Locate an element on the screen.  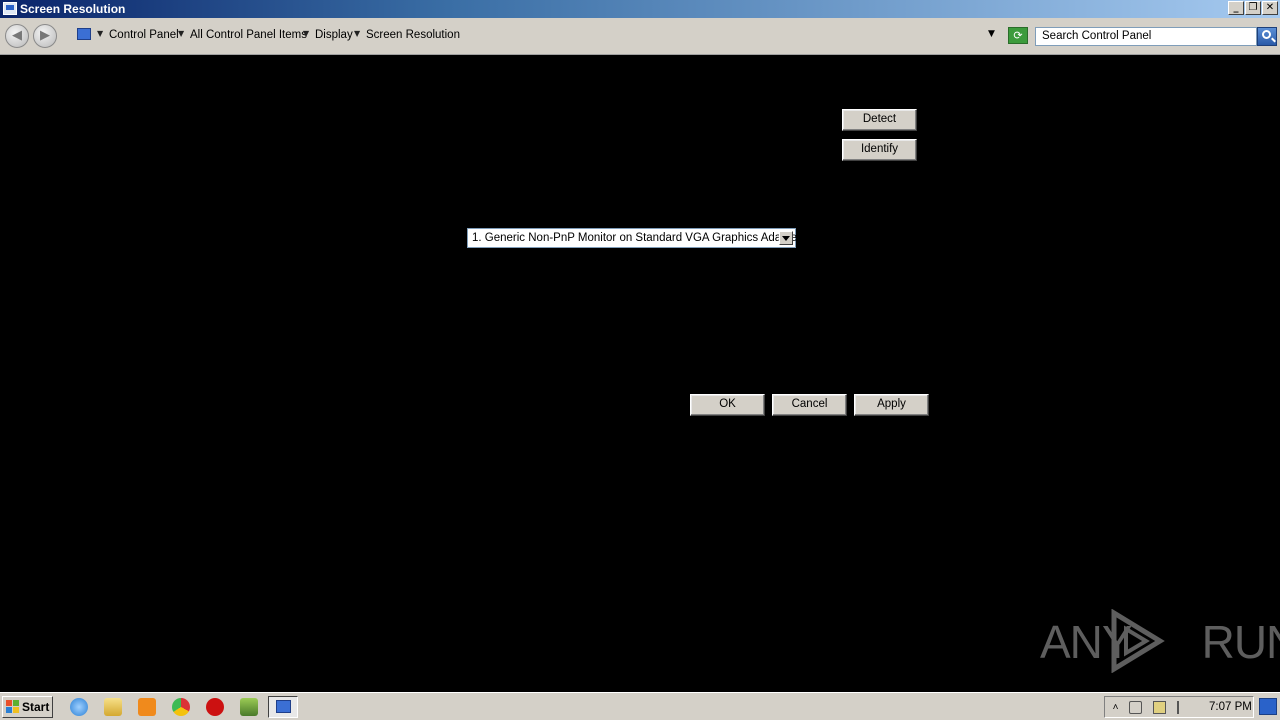
apply-button: Apply is located at coordinates (891, 405).